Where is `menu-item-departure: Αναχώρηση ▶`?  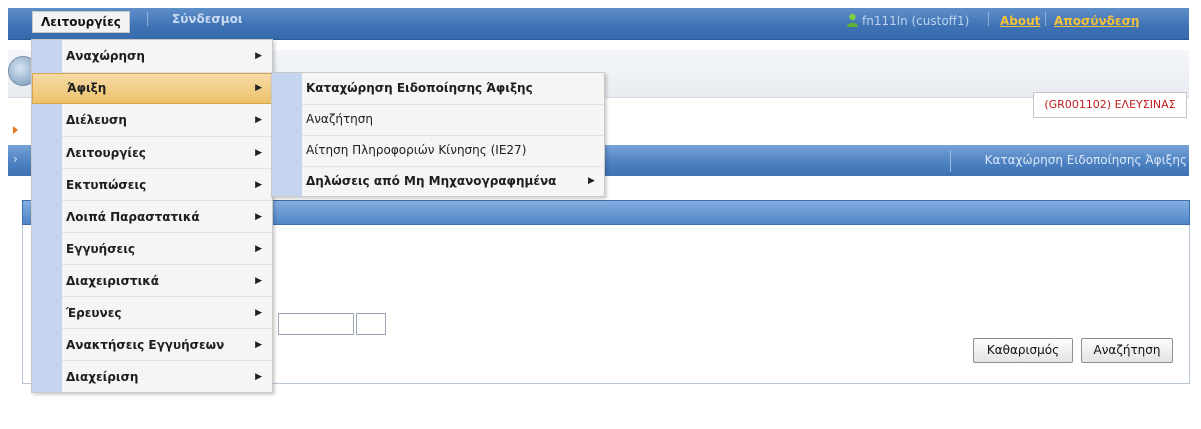 menu-item-departure: Αναχώρηση ▶ is located at coordinates (152, 56).